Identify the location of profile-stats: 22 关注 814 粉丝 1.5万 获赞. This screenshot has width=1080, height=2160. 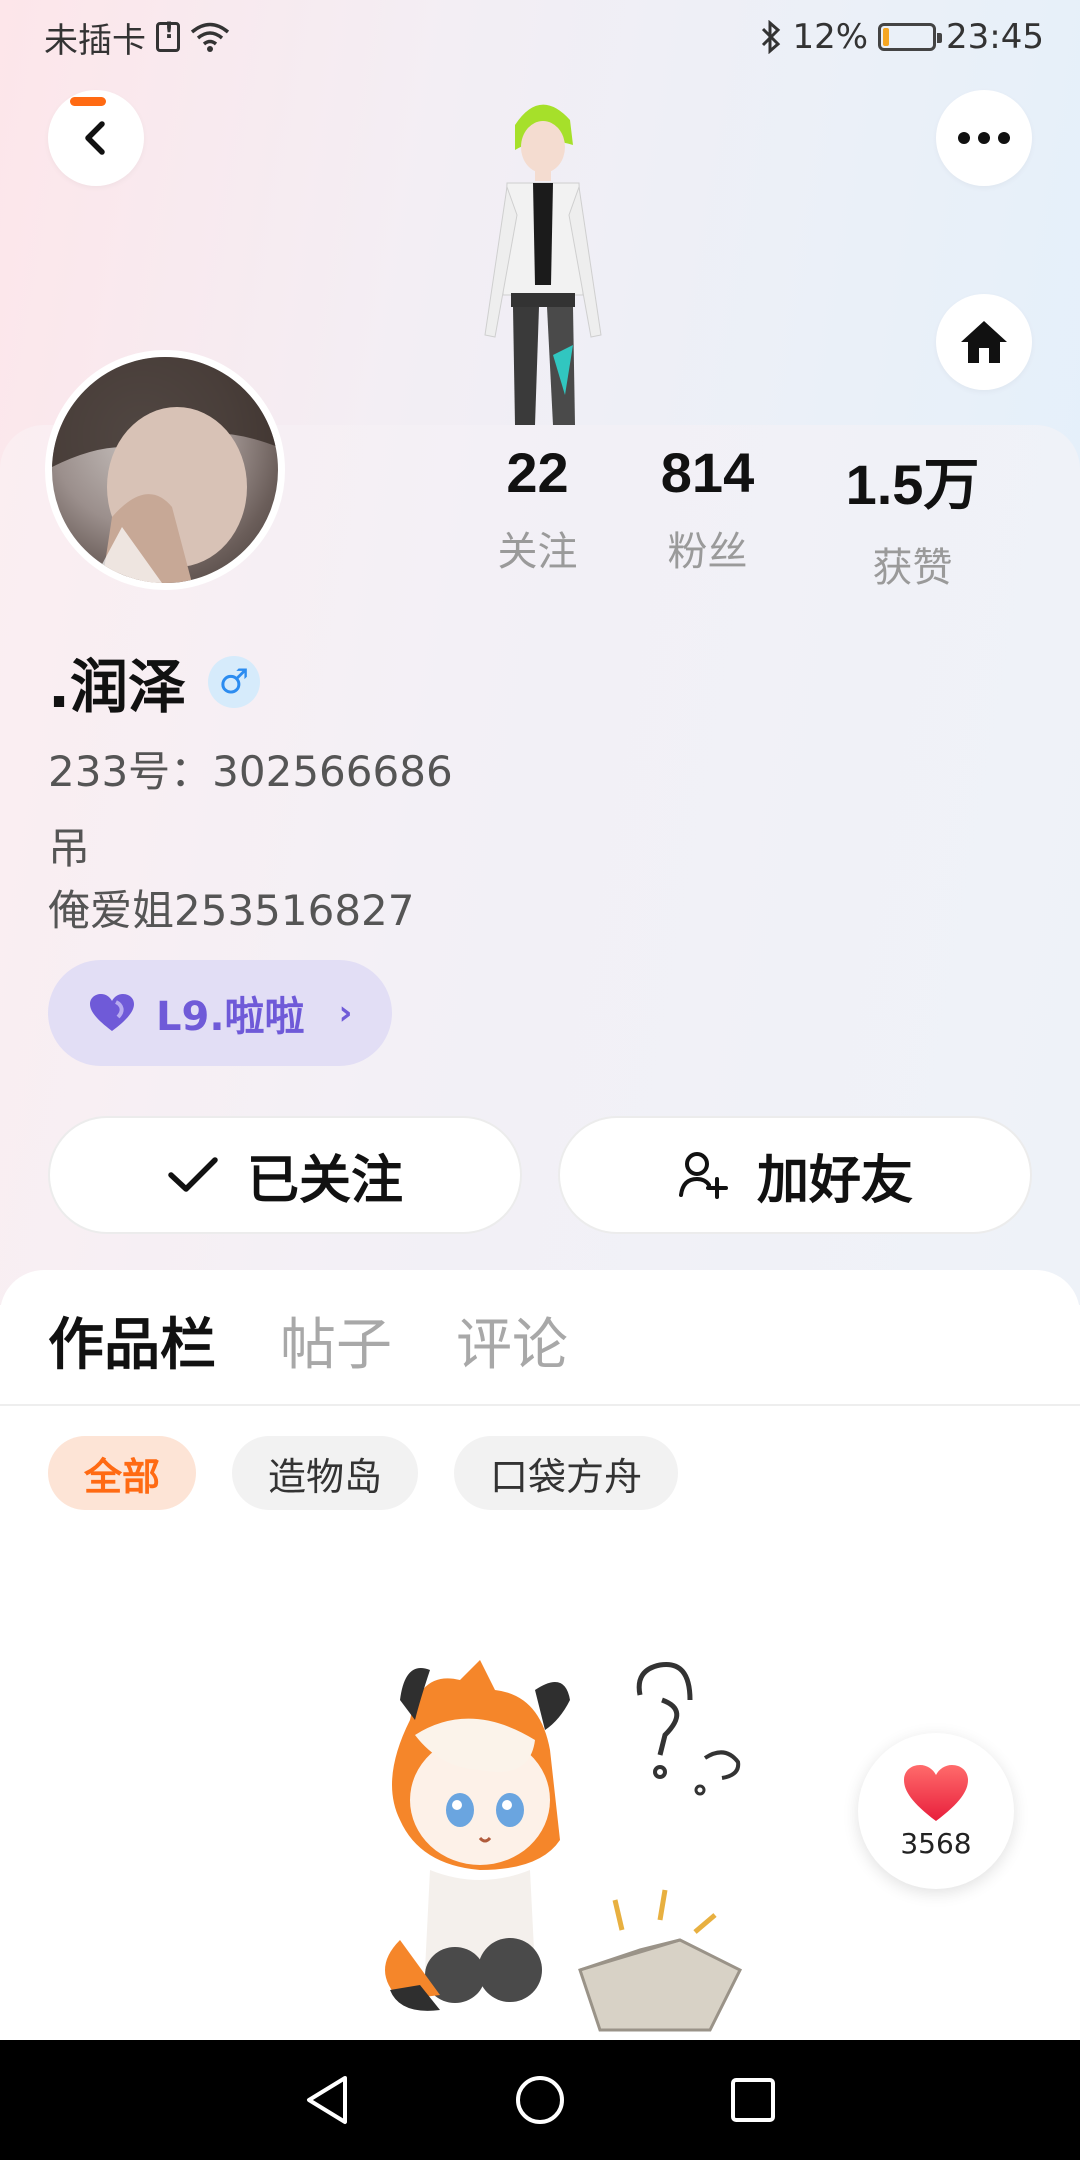
(742, 516).